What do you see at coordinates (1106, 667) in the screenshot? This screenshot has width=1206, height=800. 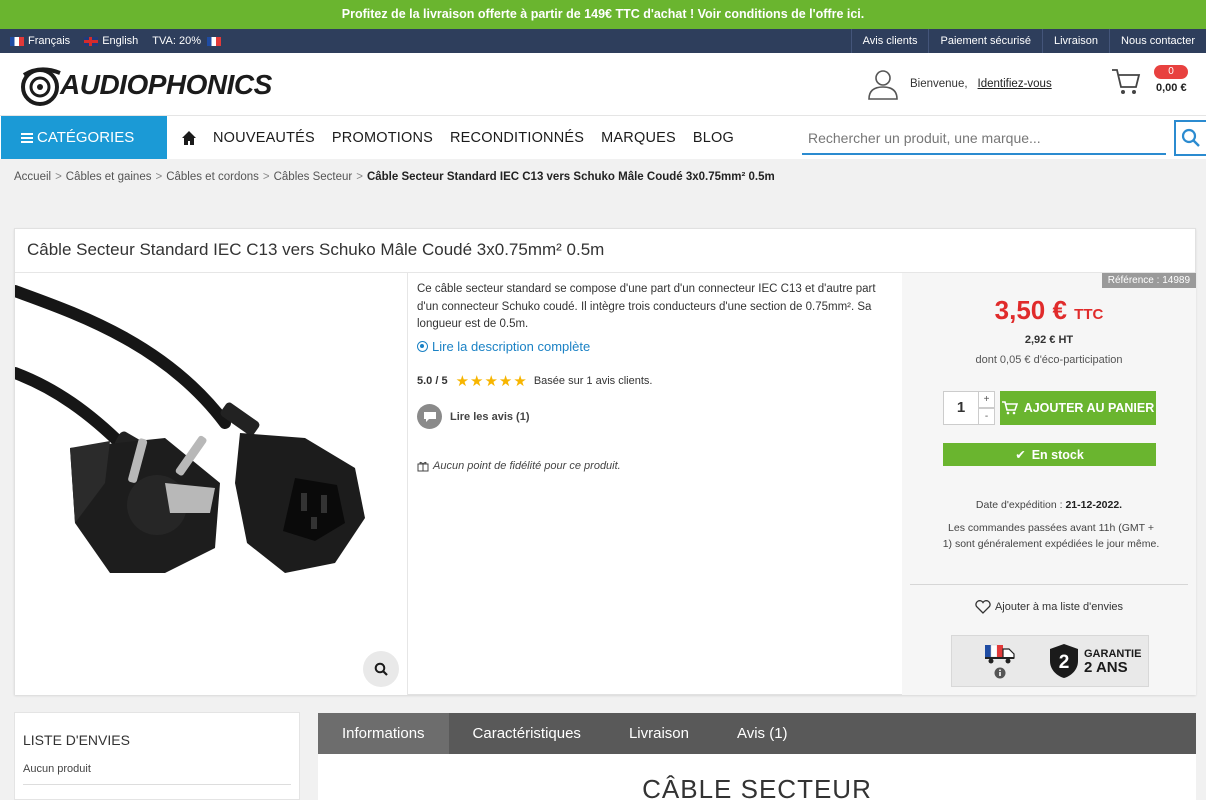 I see `warranty-line2: 2 ANS` at bounding box center [1106, 667].